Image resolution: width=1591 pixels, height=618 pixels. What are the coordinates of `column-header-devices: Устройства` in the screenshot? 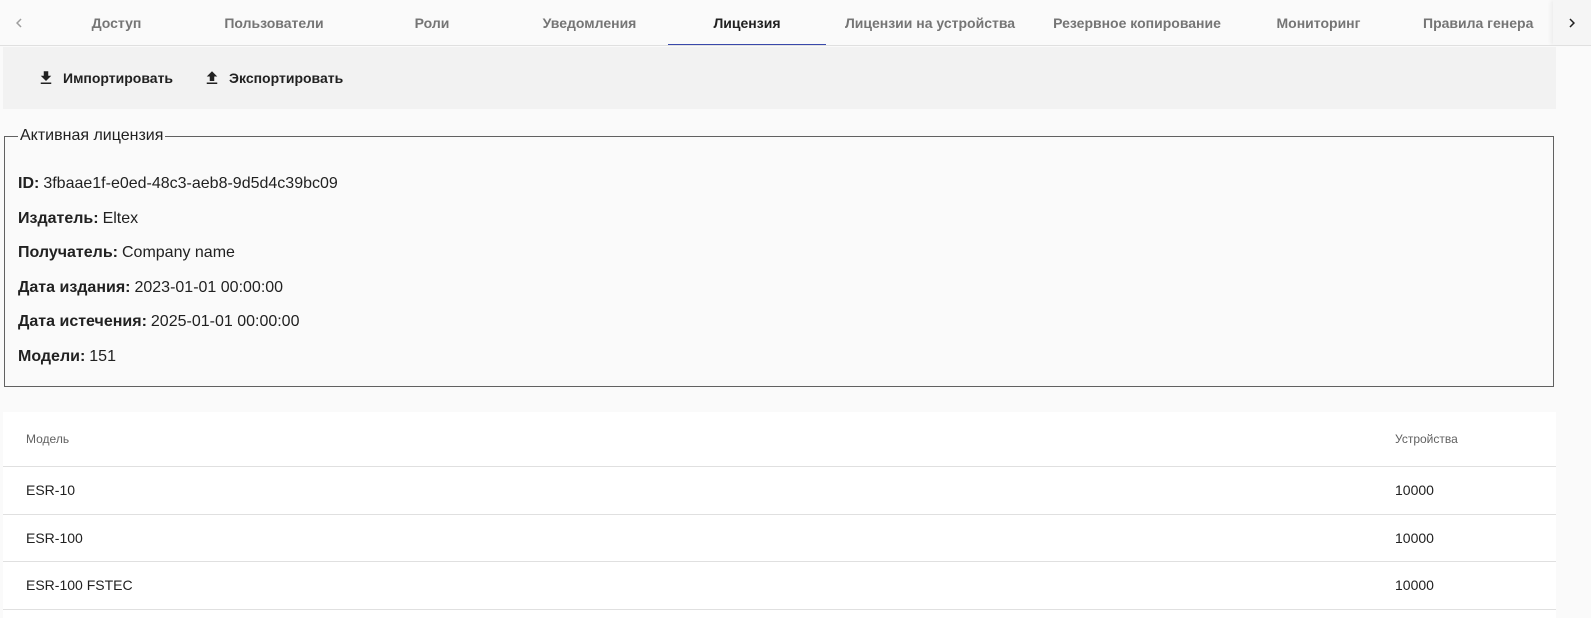 It's located at (1426, 439).